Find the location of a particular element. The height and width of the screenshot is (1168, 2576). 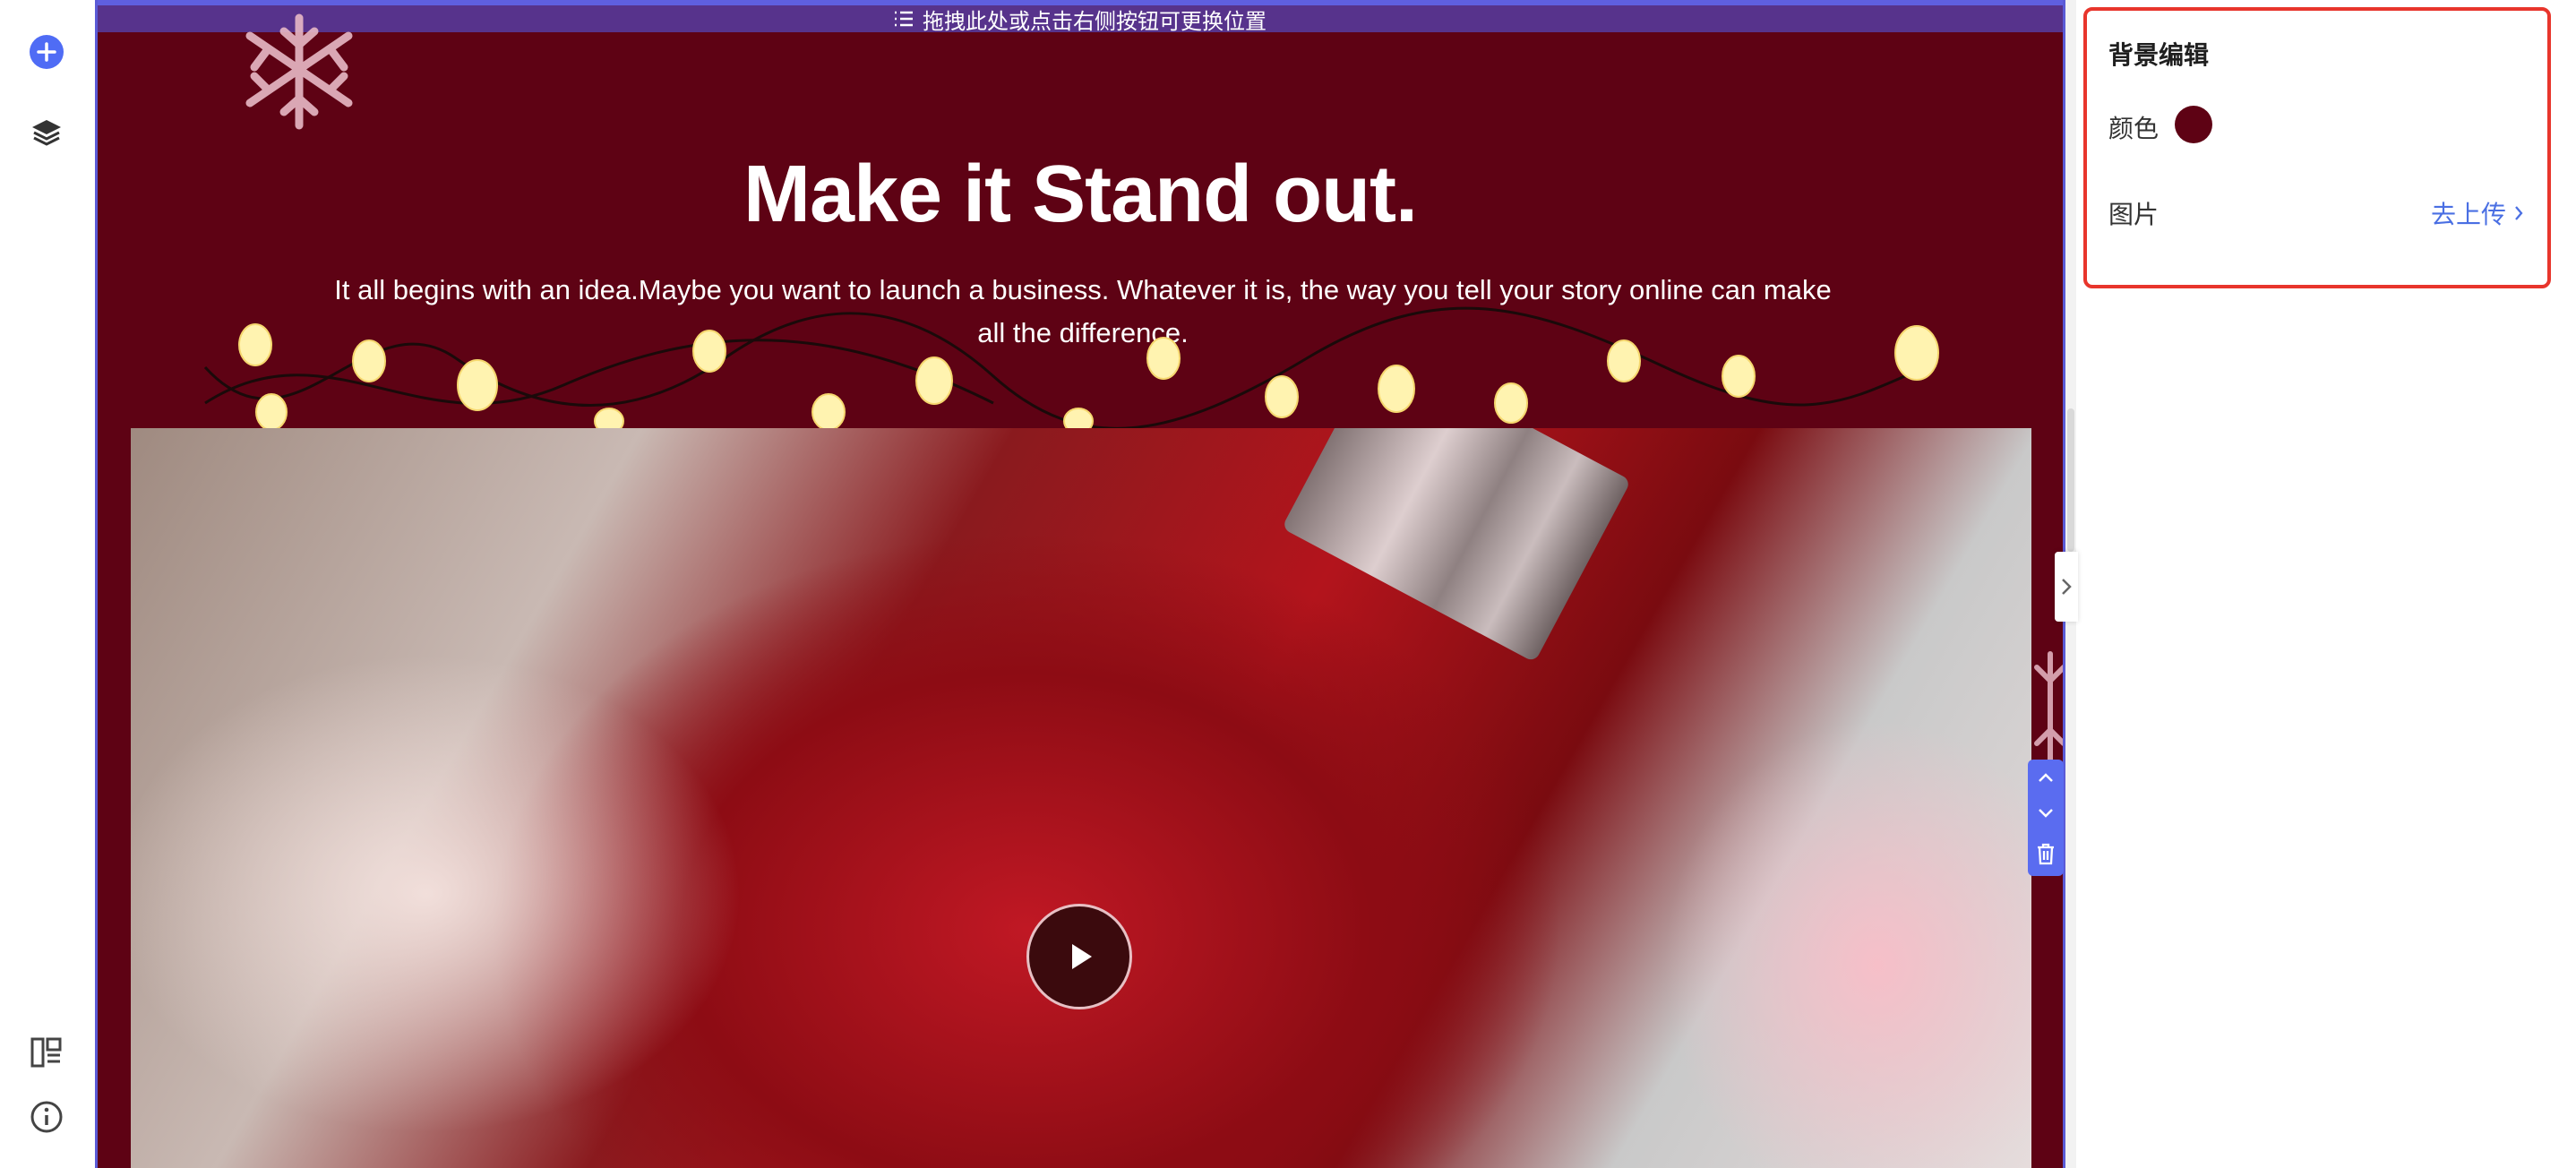

drag-handle-bar: 拖拽此处或点击右侧按钮可更换位置 is located at coordinates (1080, 17).